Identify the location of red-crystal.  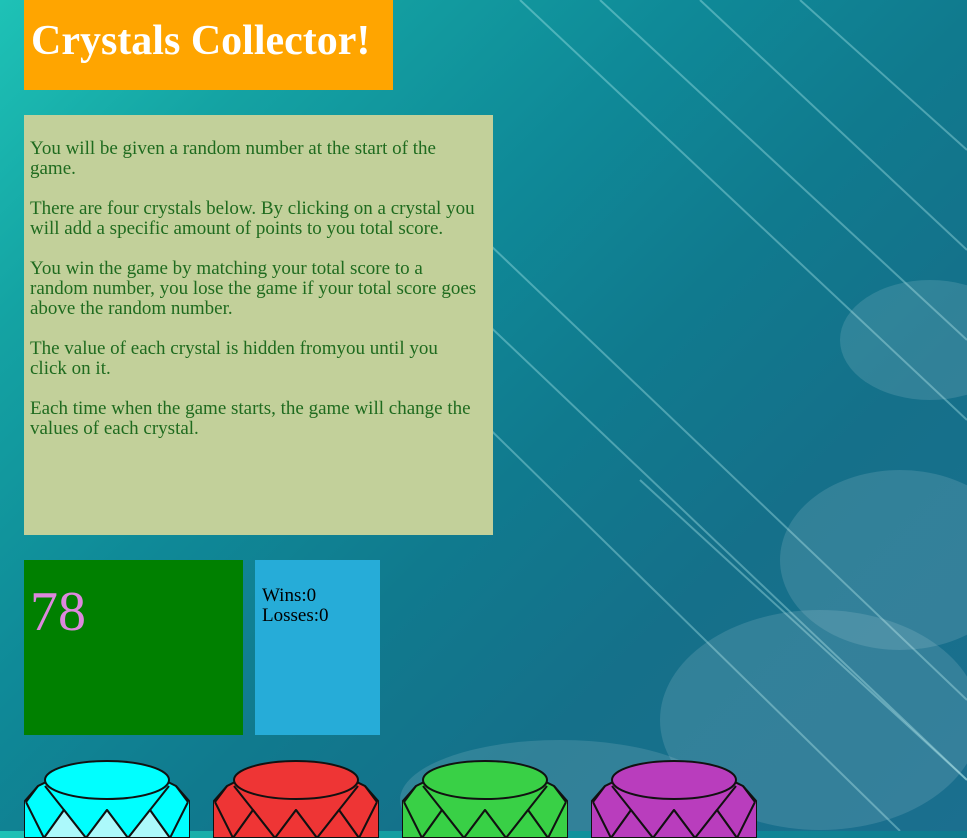
(296, 798).